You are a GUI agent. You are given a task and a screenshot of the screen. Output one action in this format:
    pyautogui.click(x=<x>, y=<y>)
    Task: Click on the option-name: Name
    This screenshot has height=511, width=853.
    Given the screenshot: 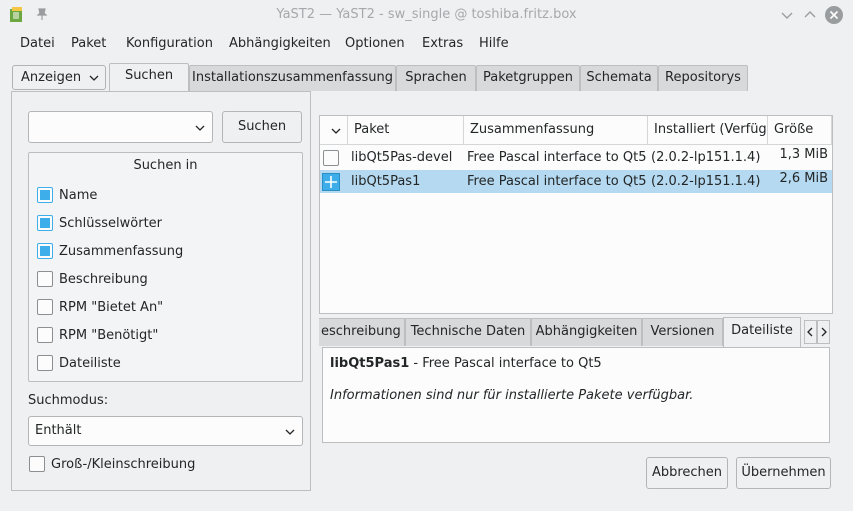 What is the action you would take?
    pyautogui.click(x=67, y=196)
    